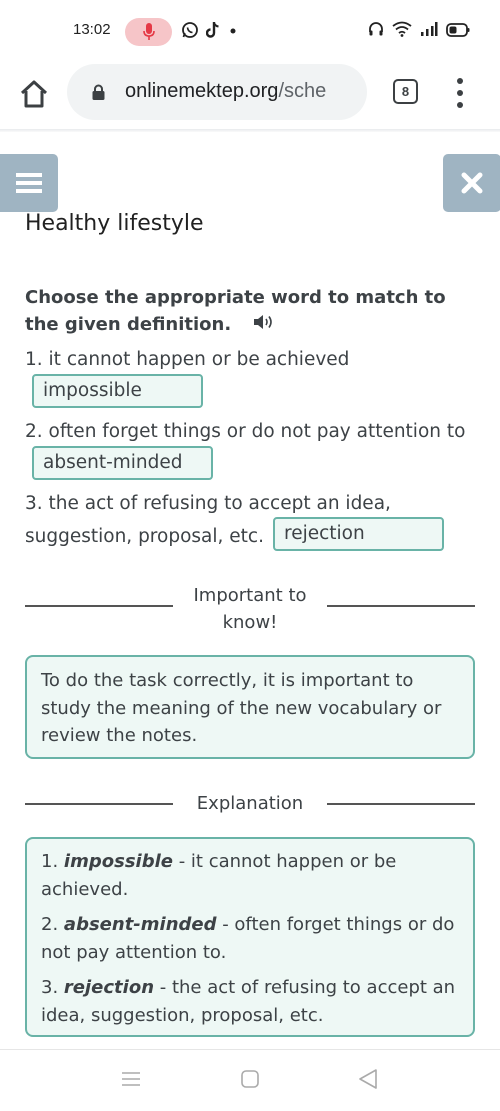 The image size is (500, 1111). Describe the element at coordinates (50, 861) in the screenshot. I see `explanation-number: 1.` at that location.